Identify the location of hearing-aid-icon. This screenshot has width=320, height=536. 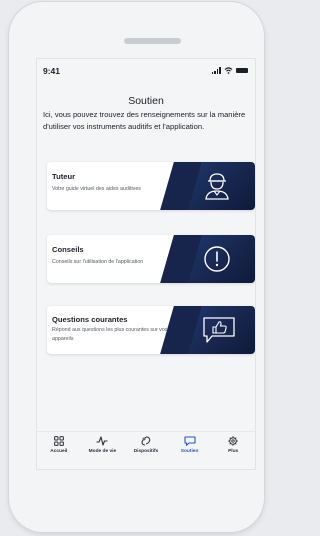
(146, 441).